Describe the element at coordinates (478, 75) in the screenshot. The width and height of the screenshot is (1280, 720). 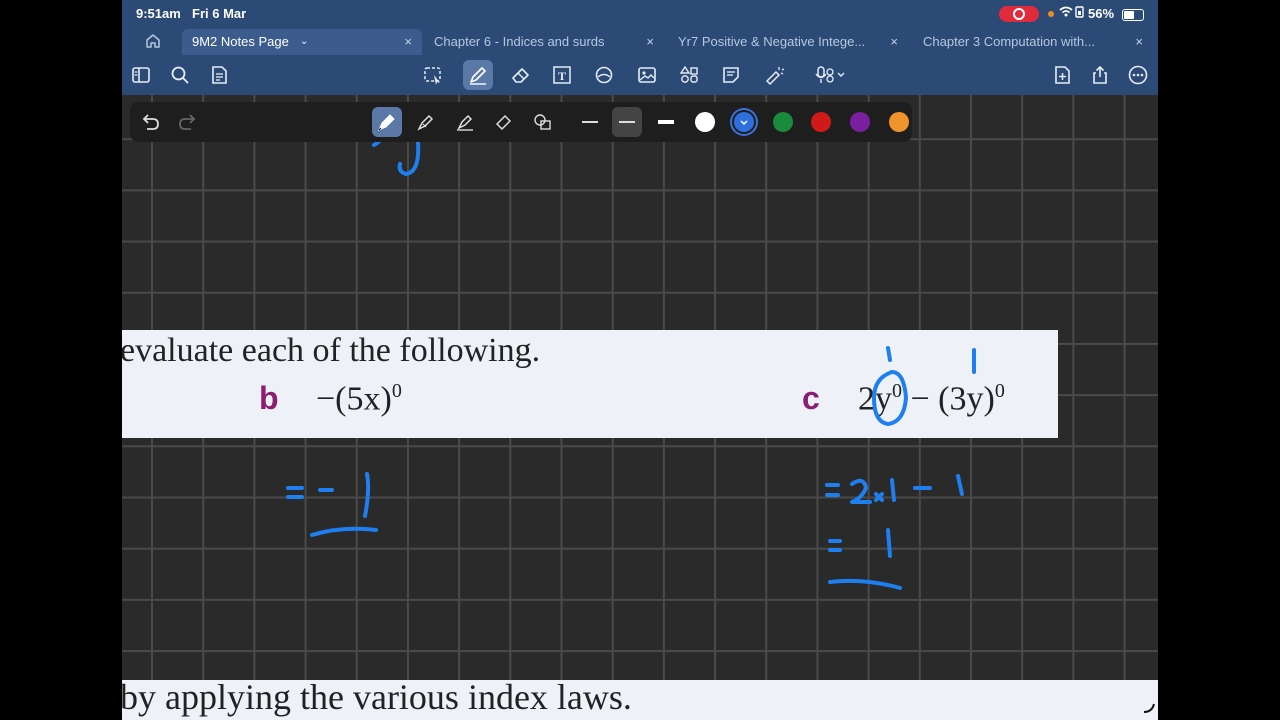
I see `pen-icon` at that location.